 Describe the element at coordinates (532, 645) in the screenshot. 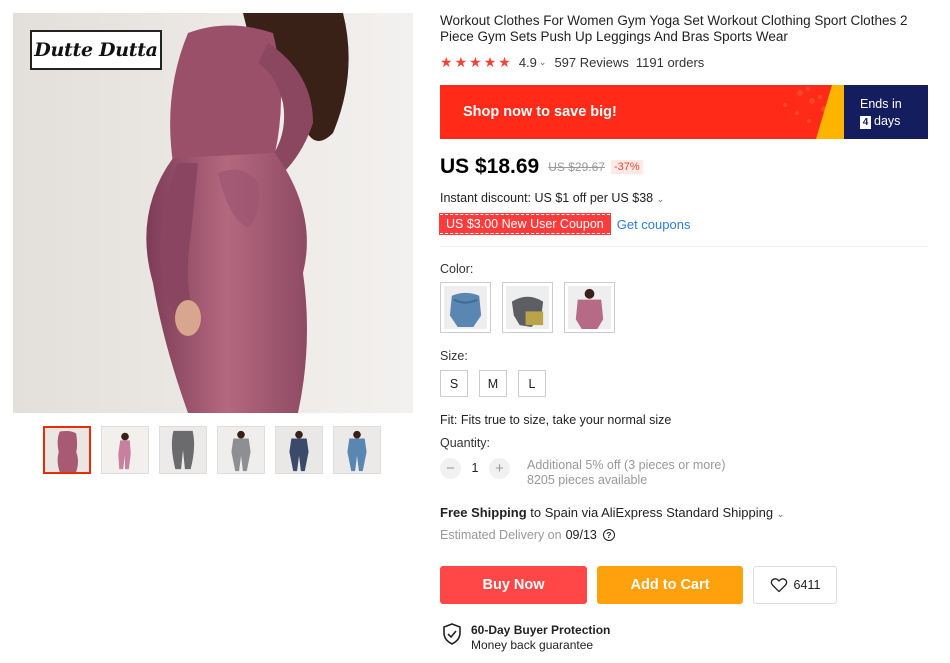

I see `protection-subtitle: Money back guarantee` at that location.